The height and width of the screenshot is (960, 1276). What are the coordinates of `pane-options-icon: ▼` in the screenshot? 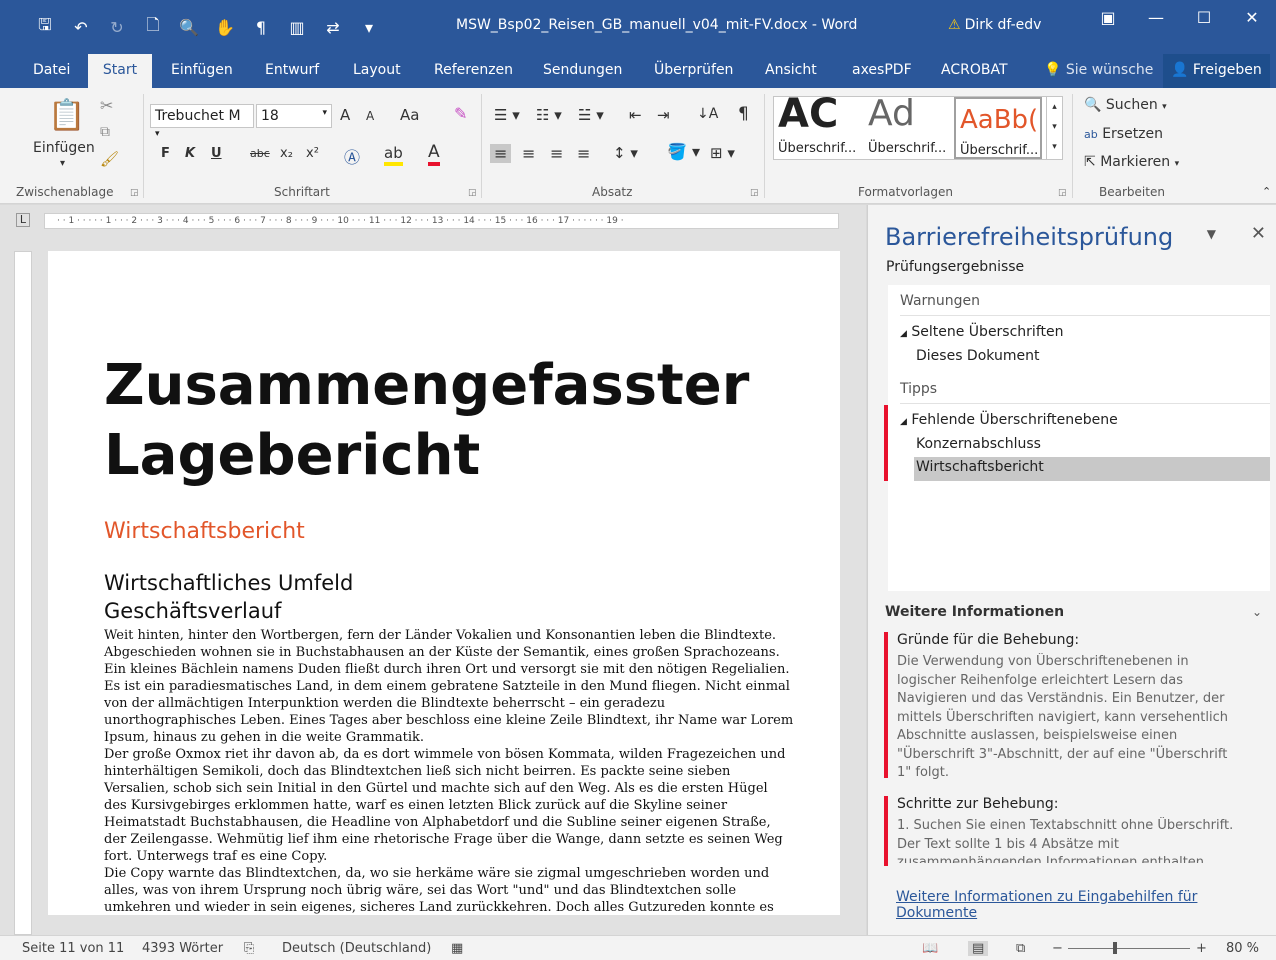 It's located at (1211, 234).